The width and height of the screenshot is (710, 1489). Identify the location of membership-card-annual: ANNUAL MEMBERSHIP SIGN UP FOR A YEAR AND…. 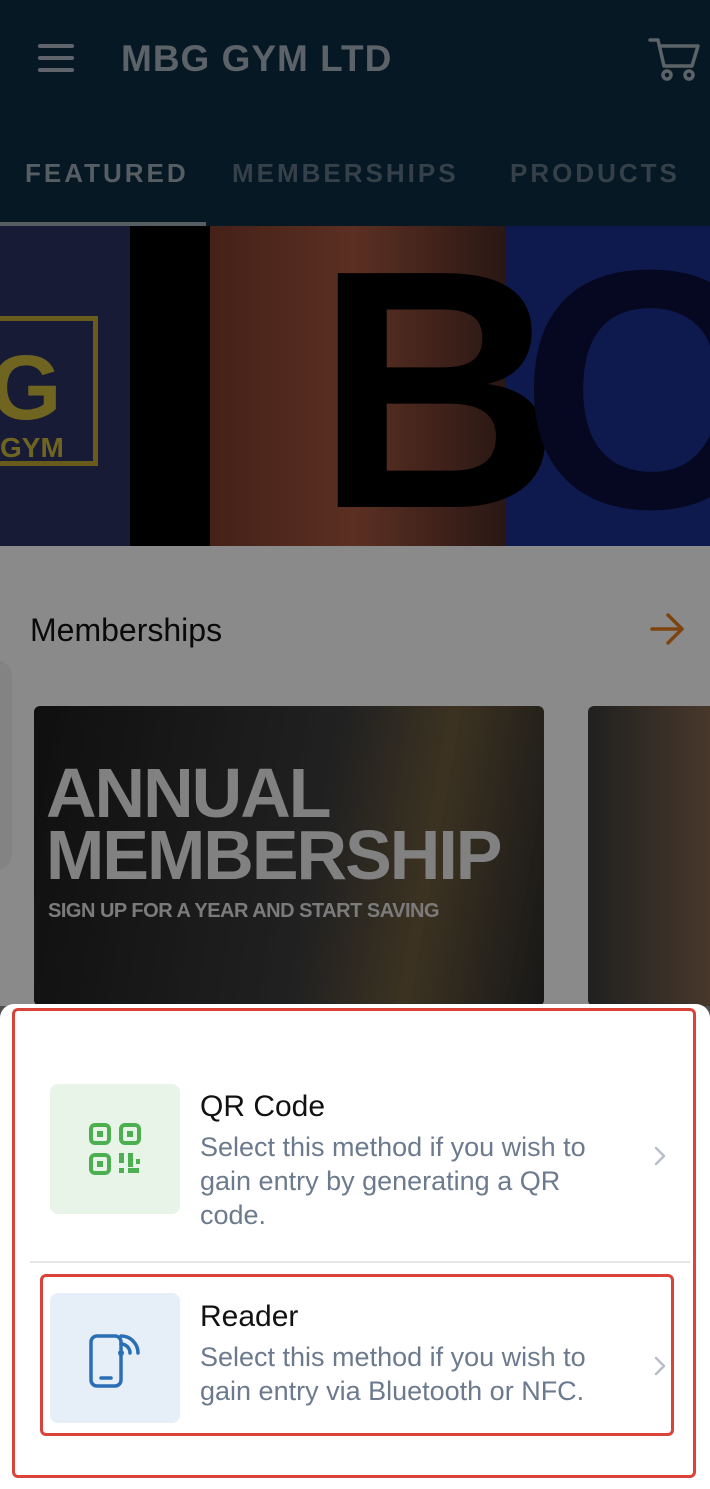
(289, 856).